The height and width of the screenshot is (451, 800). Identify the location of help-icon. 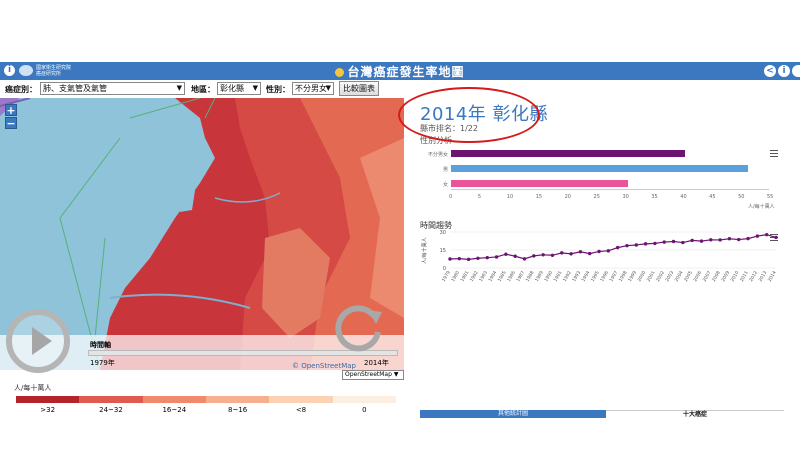
(796, 71).